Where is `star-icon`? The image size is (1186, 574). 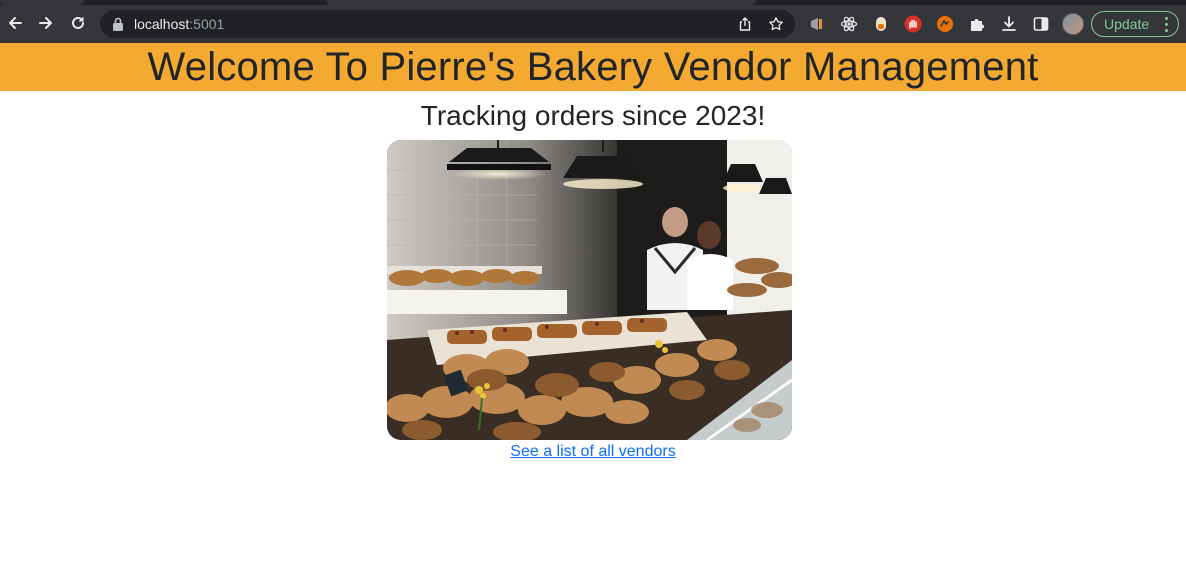 star-icon is located at coordinates (776, 24).